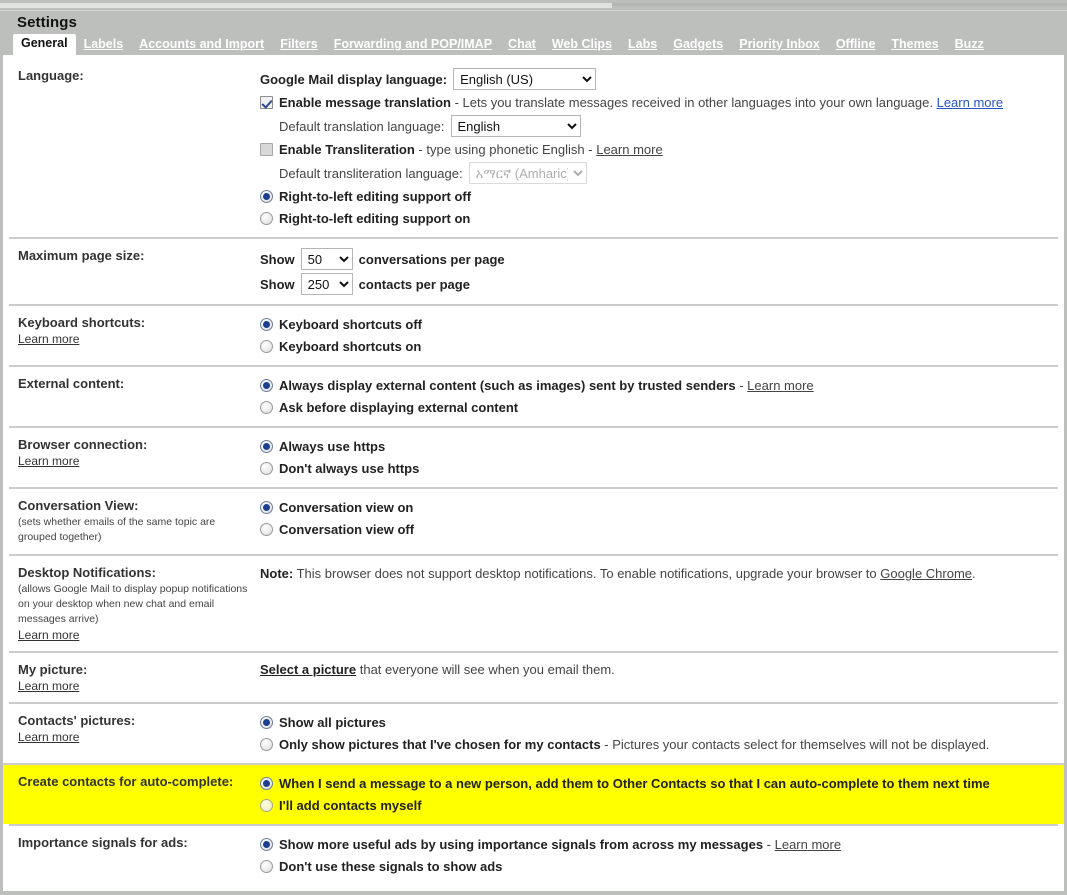 The width and height of the screenshot is (1067, 895). Describe the element at coordinates (104, 45) in the screenshot. I see `tab-labels: Labels` at that location.